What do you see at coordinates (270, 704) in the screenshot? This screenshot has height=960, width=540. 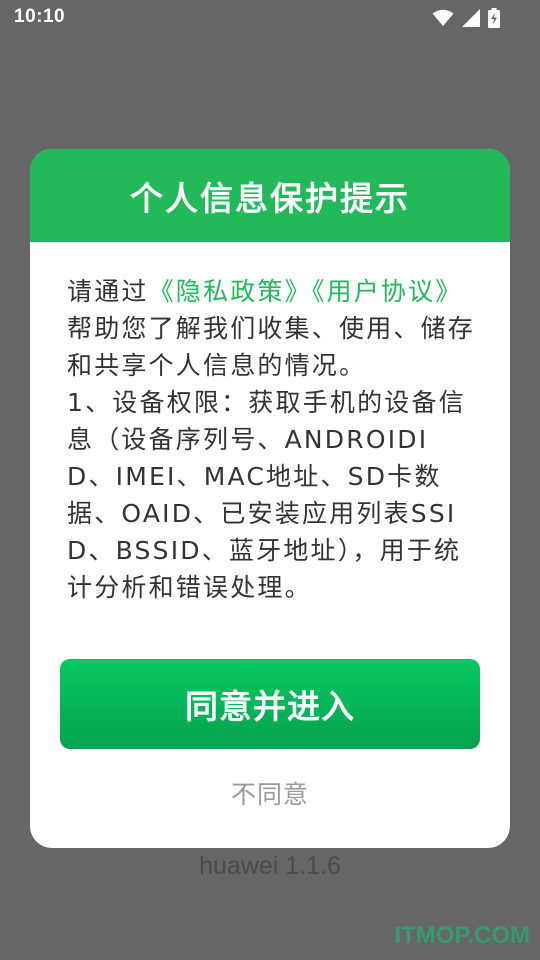 I see `agree-button: 同意并进入` at bounding box center [270, 704].